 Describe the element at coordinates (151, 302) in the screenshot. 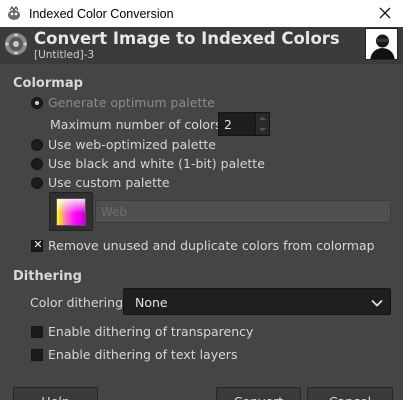

I see `color-dithering-value: None` at that location.